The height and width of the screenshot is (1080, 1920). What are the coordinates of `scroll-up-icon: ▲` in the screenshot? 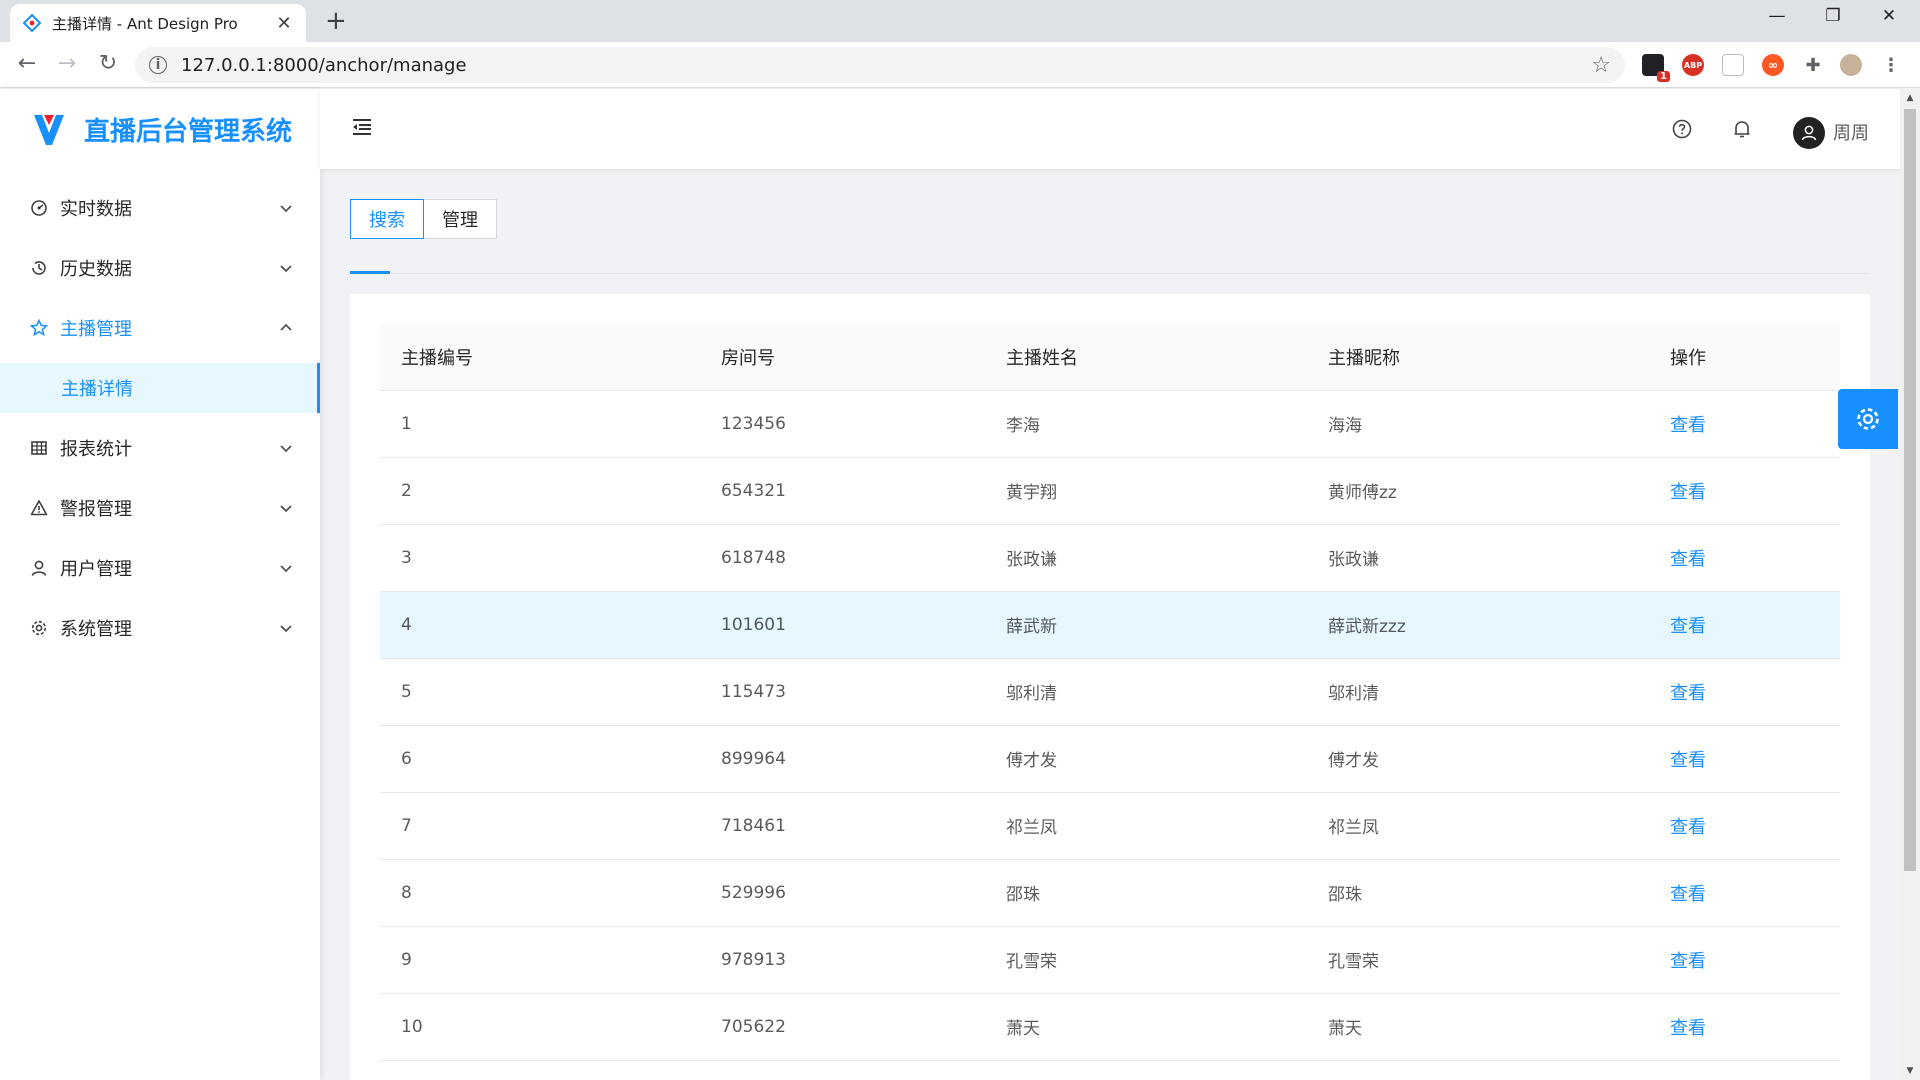 It's located at (1910, 98).